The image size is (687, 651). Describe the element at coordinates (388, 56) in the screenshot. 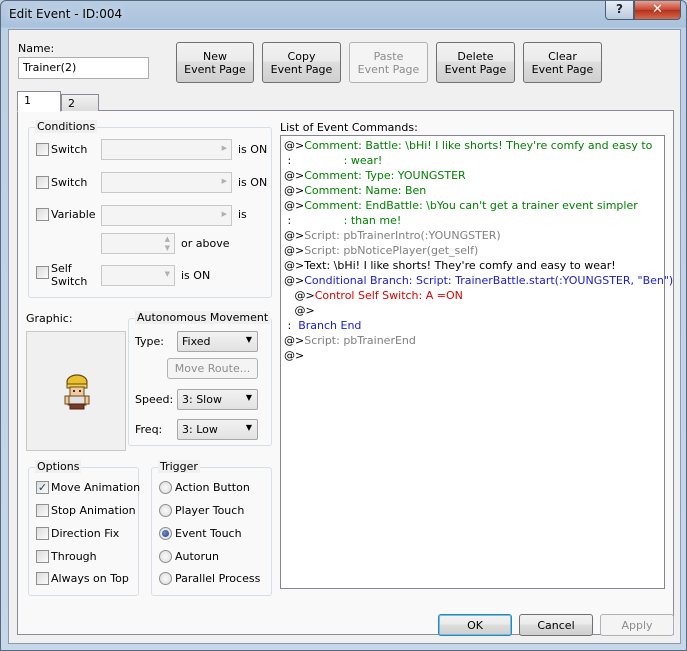

I see `paste-button-line1: Paste` at that location.